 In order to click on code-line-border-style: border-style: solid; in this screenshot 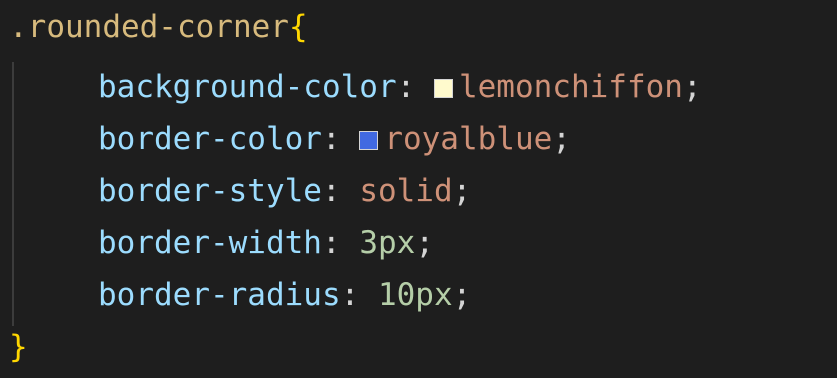, I will do `click(284, 191)`.